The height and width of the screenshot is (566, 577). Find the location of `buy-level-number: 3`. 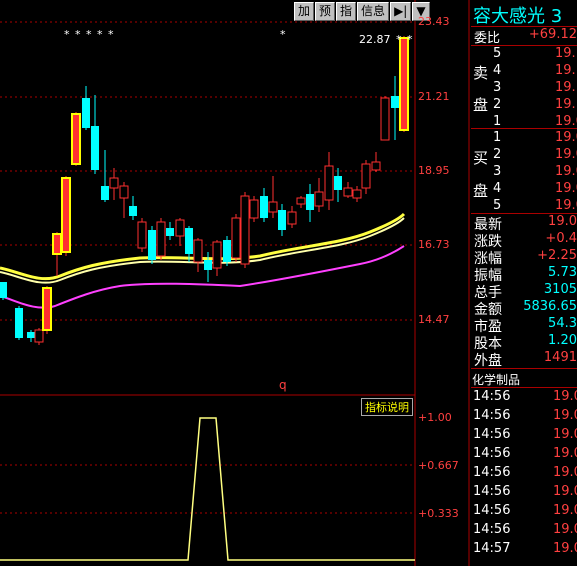

buy-level-number: 3 is located at coordinates (497, 171).